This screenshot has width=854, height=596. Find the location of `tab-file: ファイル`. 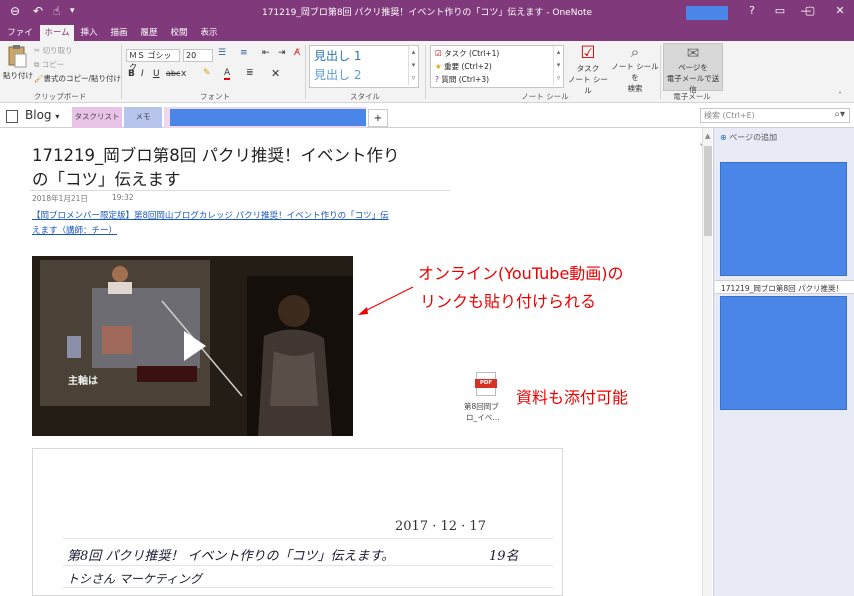

tab-file: ファイル is located at coordinates (20, 39).